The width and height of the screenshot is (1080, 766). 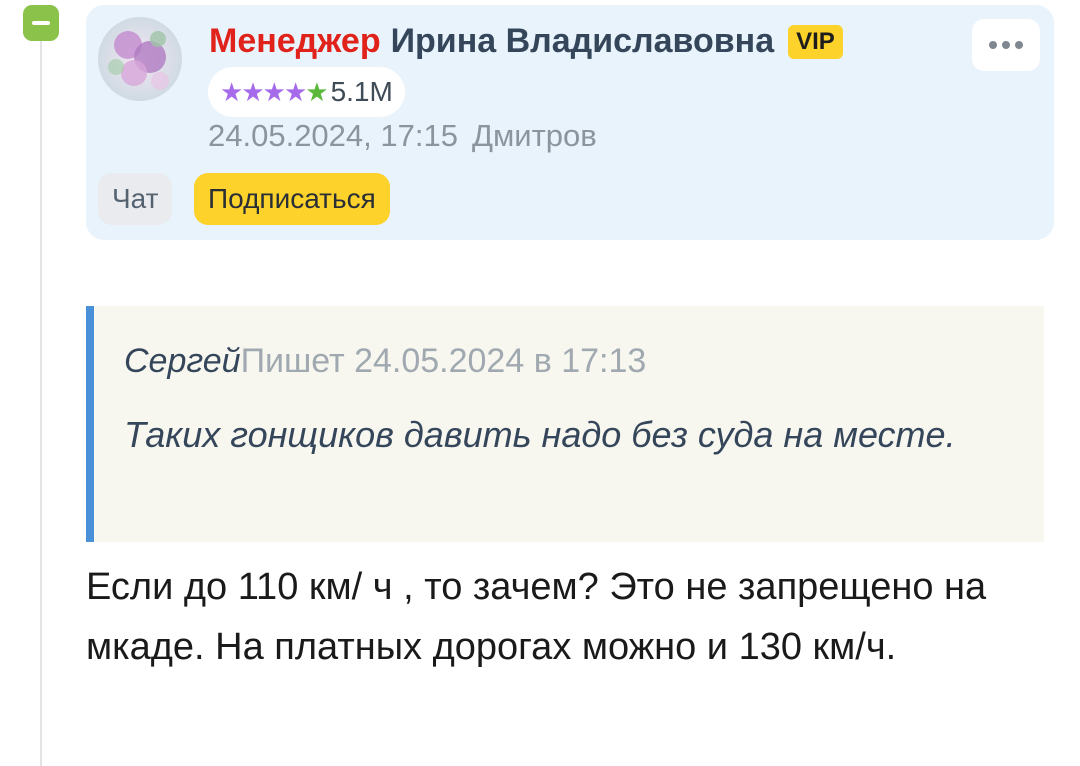 I want to click on comment-city: Дмитров, so click(x=534, y=135).